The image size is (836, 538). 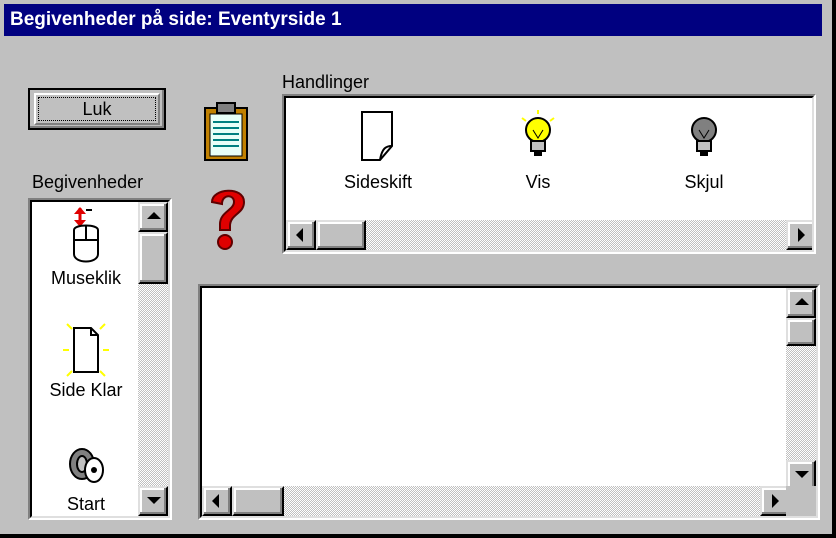 What do you see at coordinates (378, 182) in the screenshot?
I see `action-item-label: Sideskift` at bounding box center [378, 182].